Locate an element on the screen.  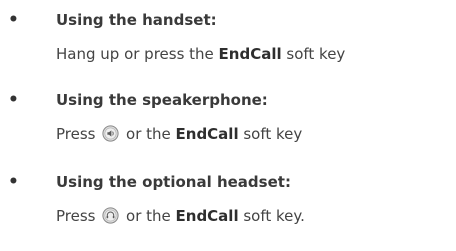
heading-headset: Using the optional headset: is located at coordinates (173, 182).